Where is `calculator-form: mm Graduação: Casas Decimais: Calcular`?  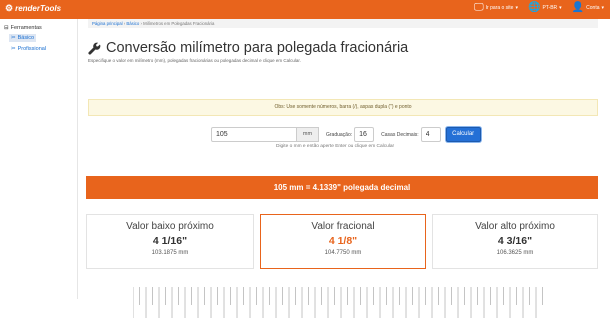
calculator-form: mm Graduação: Casas Decimais: Calcular is located at coordinates (346, 134).